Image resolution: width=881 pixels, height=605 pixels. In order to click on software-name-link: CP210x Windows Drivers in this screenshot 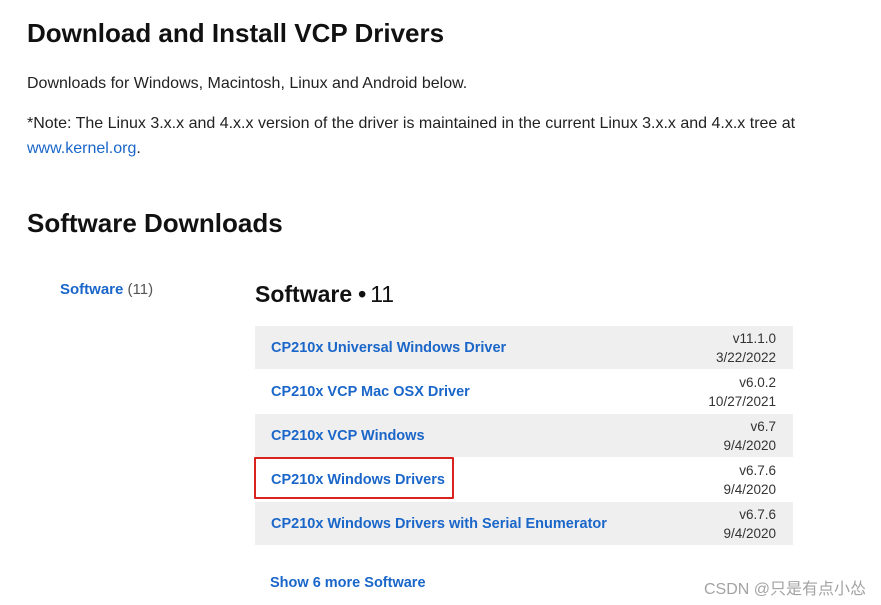, I will do `click(358, 480)`.